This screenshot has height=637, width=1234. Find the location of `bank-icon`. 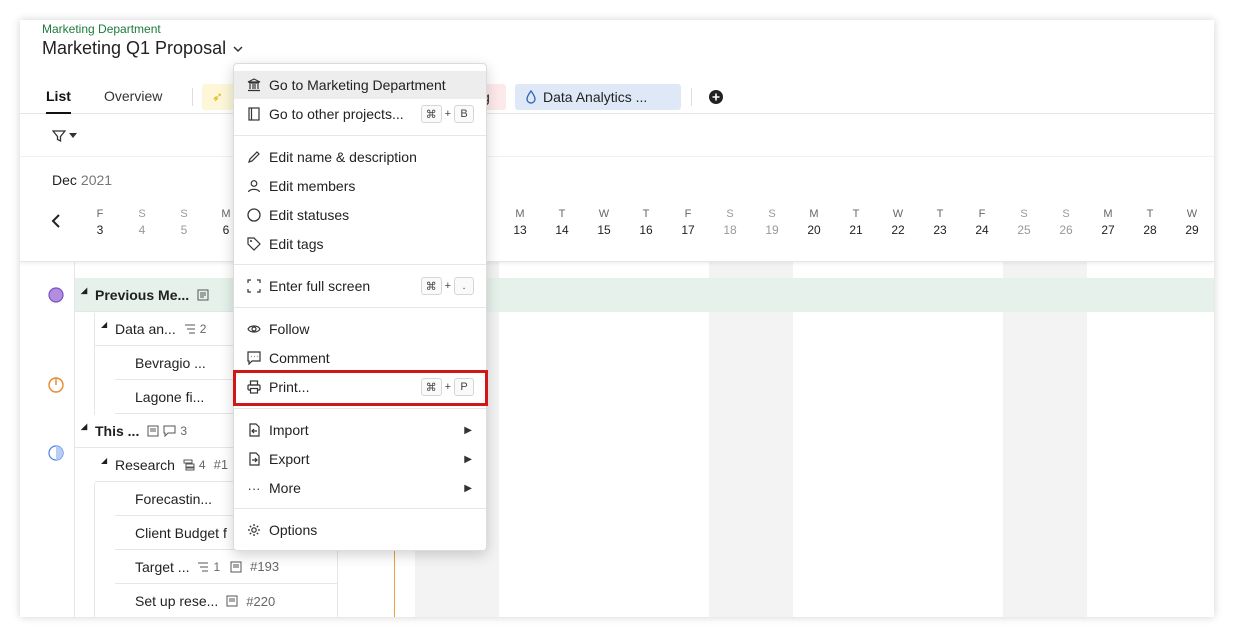

bank-icon is located at coordinates (254, 85).